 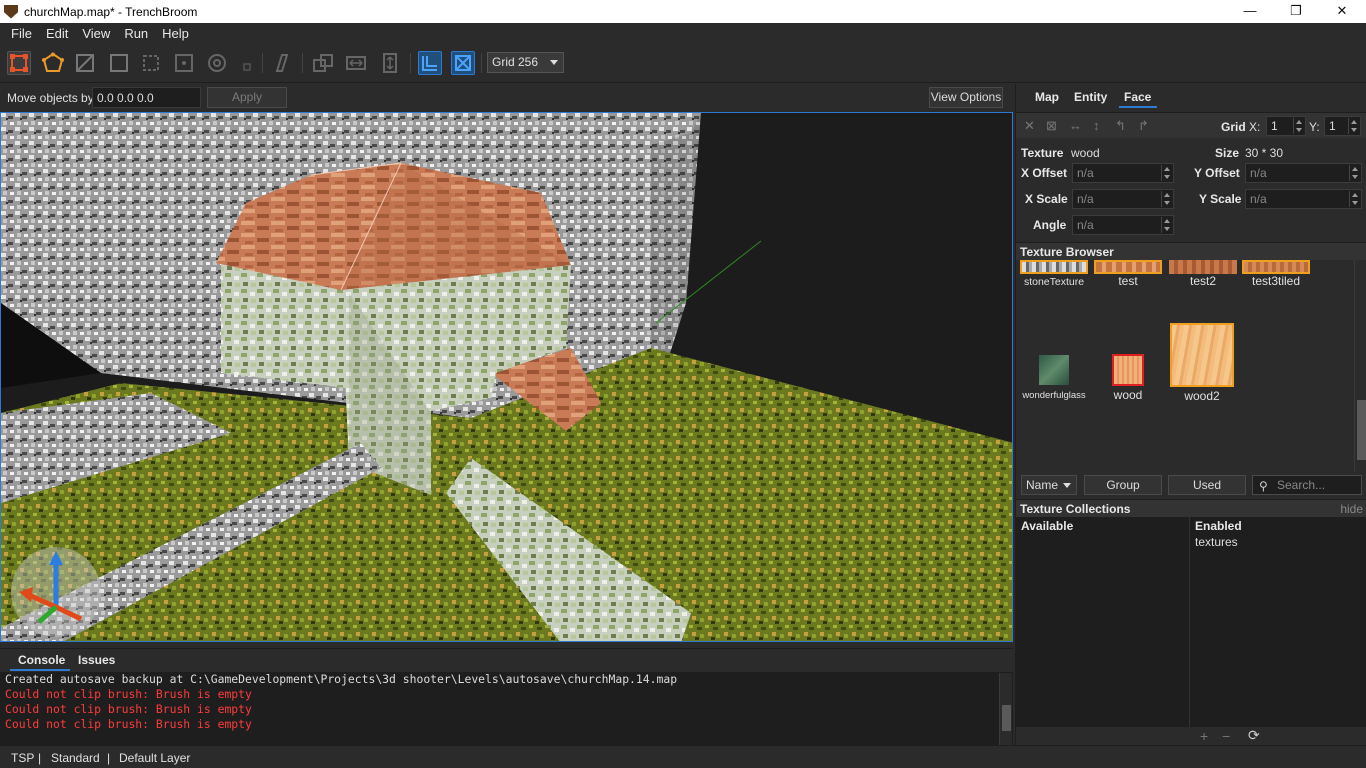 What do you see at coordinates (1128, 274) in the screenshot?
I see `texture-item: test` at bounding box center [1128, 274].